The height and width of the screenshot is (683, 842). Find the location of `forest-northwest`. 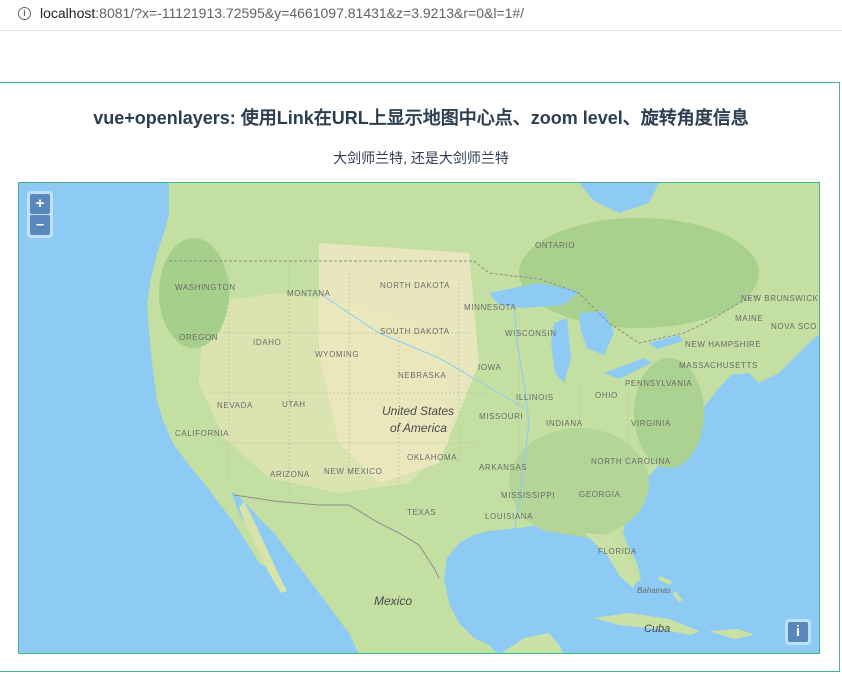

forest-northwest is located at coordinates (194, 293).